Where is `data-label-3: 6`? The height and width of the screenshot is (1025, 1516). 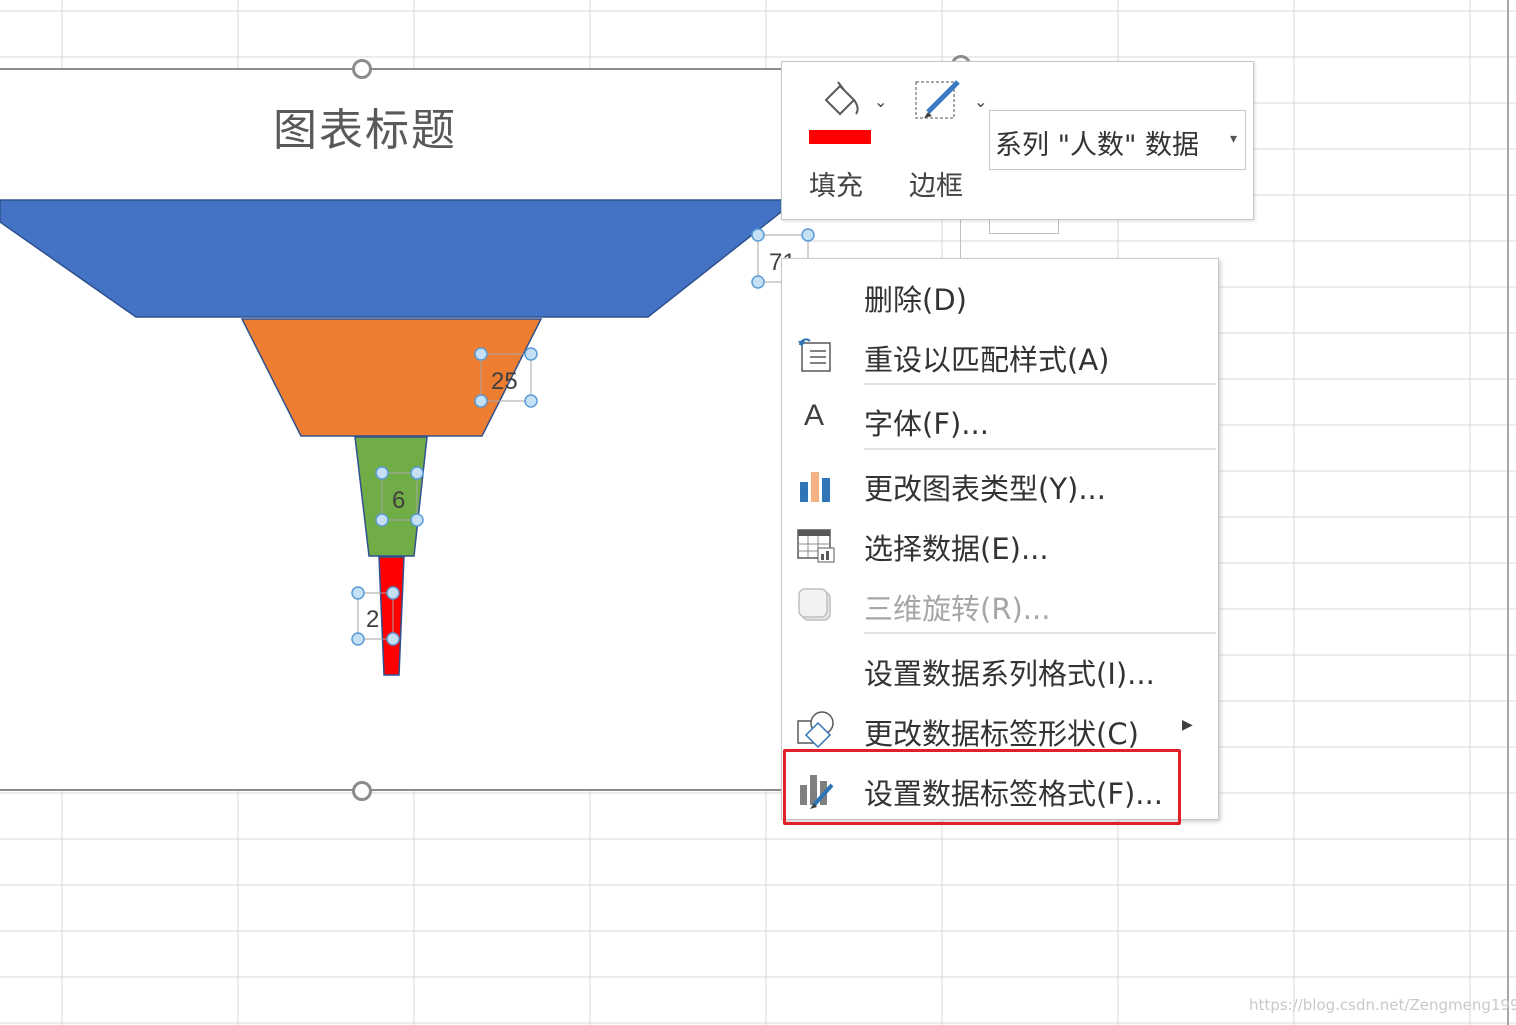
data-label-3: 6 is located at coordinates (398, 500).